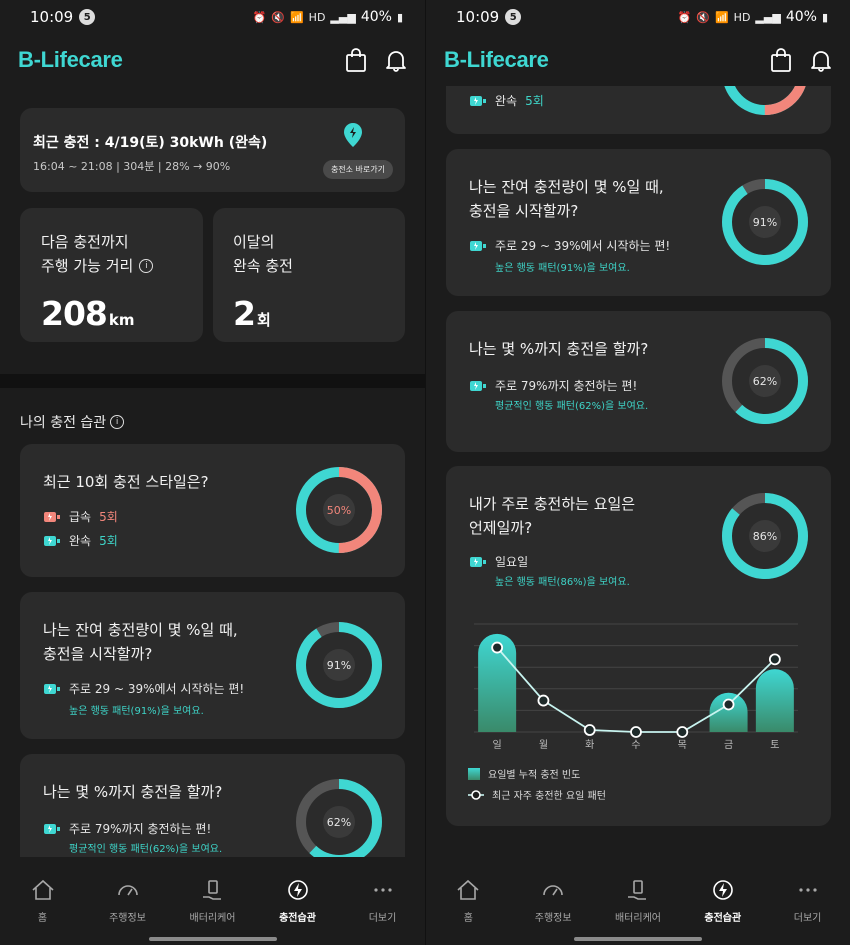 The height and width of the screenshot is (945, 850). I want to click on weekday-chart: 일월화수목금토, so click(636, 687).